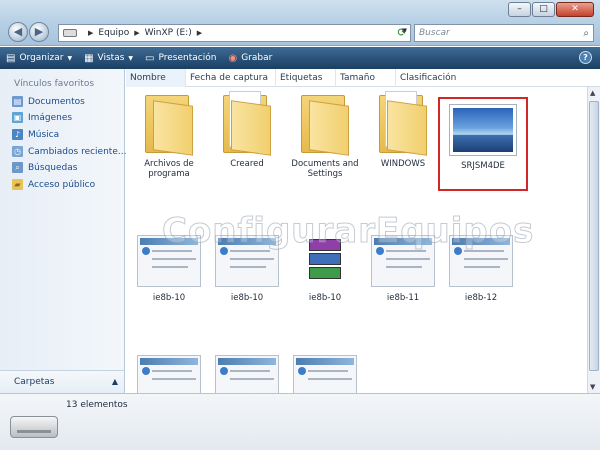 The image size is (600, 450). I want to click on slideshow-button: ▭ Presentación, so click(180, 58).